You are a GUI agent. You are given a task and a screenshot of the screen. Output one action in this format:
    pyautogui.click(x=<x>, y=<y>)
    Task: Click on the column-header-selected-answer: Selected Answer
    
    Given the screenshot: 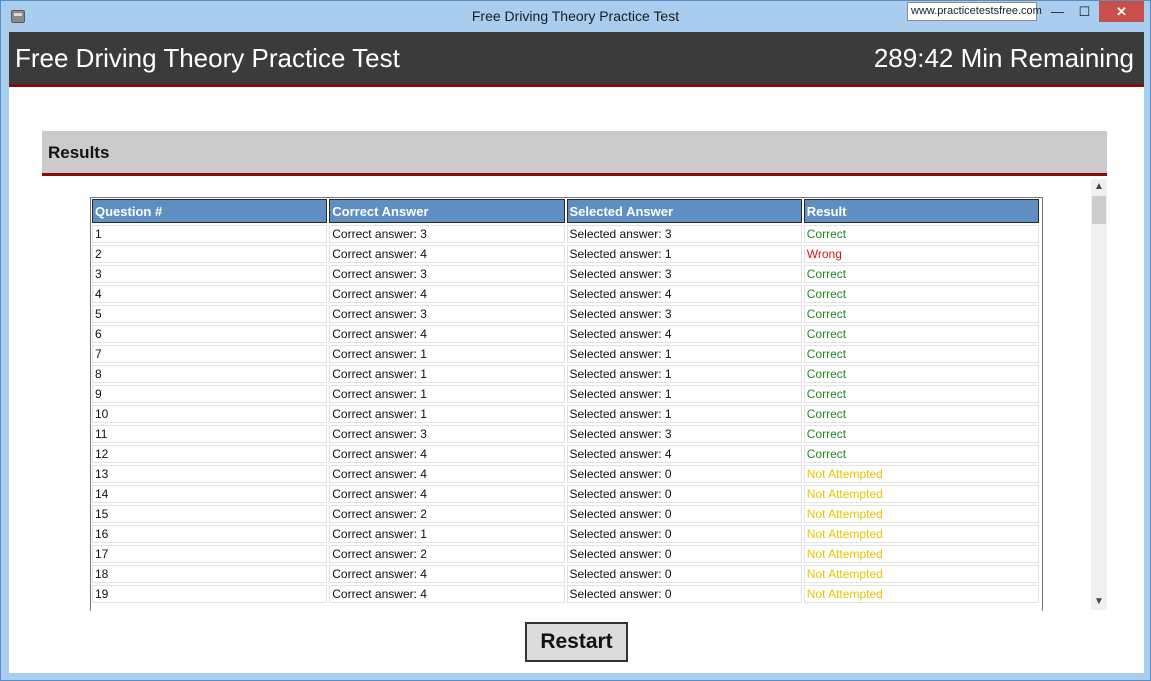 What is the action you would take?
    pyautogui.click(x=684, y=211)
    